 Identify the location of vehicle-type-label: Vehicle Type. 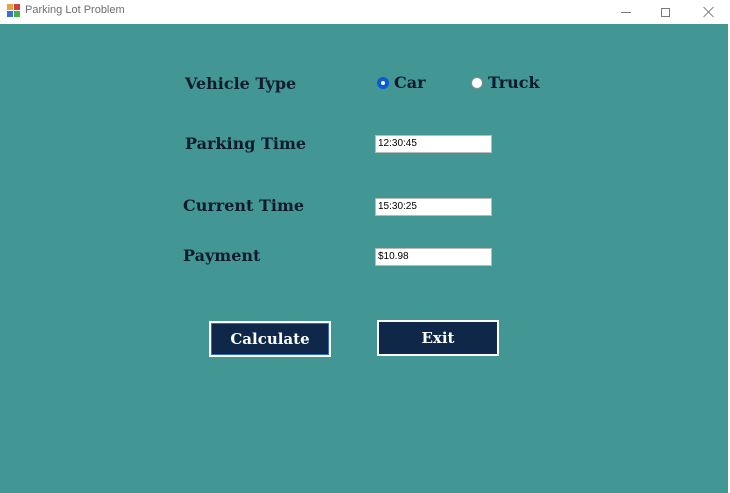
(241, 83).